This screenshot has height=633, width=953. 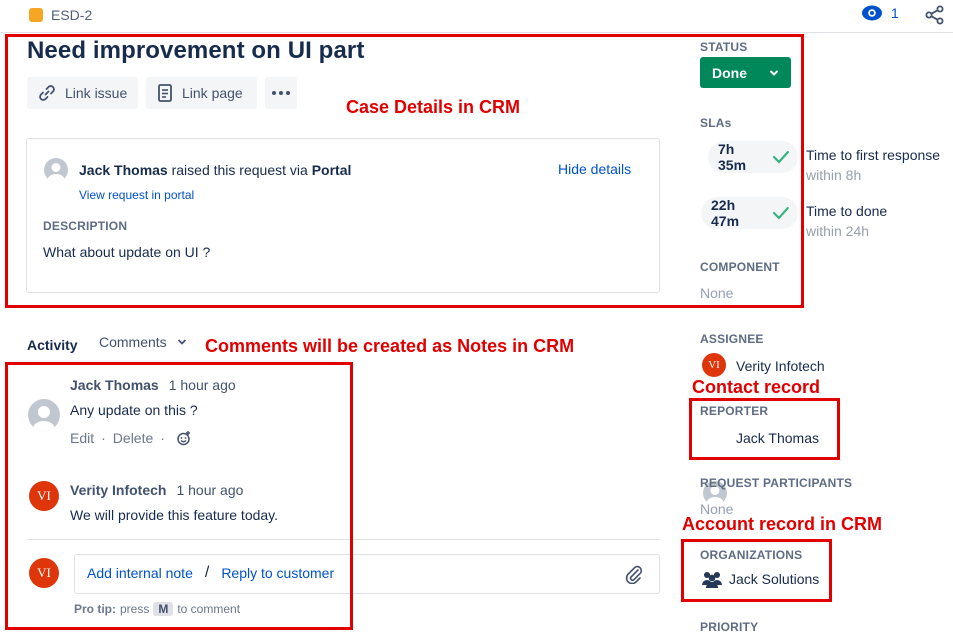 What do you see at coordinates (764, 429) in the screenshot?
I see `contact-record-annotation-box` at bounding box center [764, 429].